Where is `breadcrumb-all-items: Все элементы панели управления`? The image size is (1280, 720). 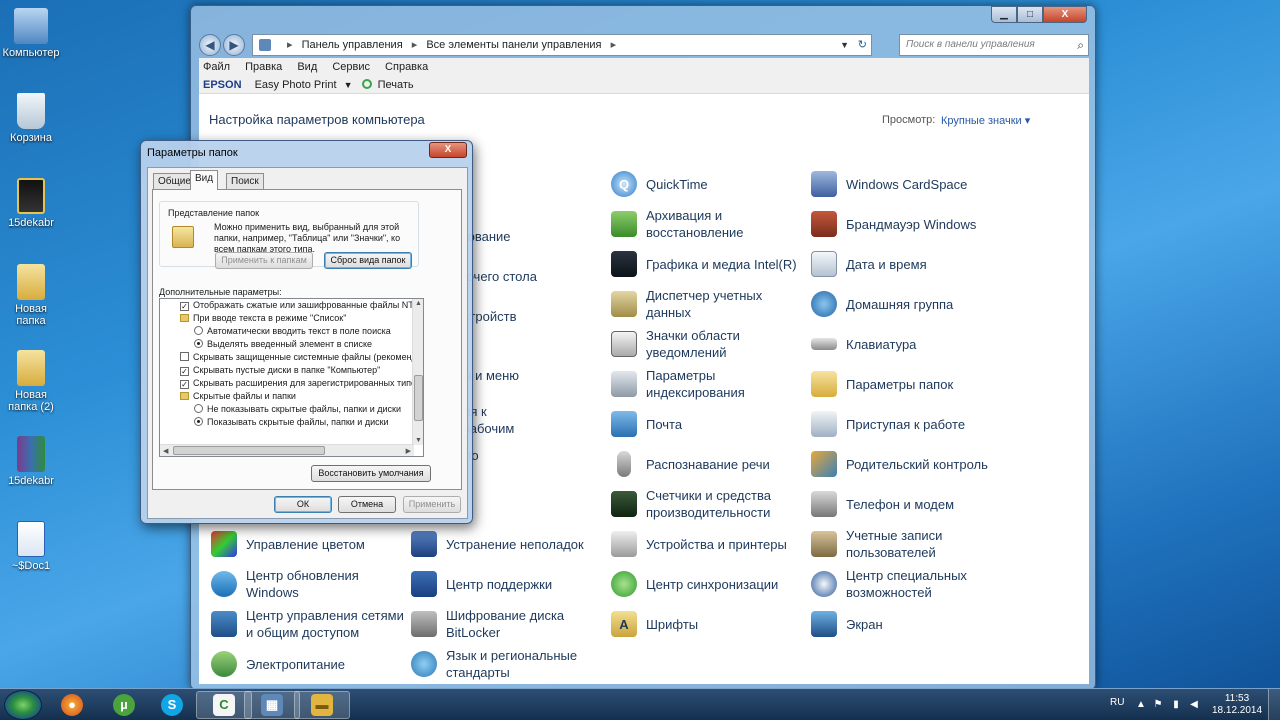
breadcrumb-all-items: Все элементы панели управления is located at coordinates (513, 45).